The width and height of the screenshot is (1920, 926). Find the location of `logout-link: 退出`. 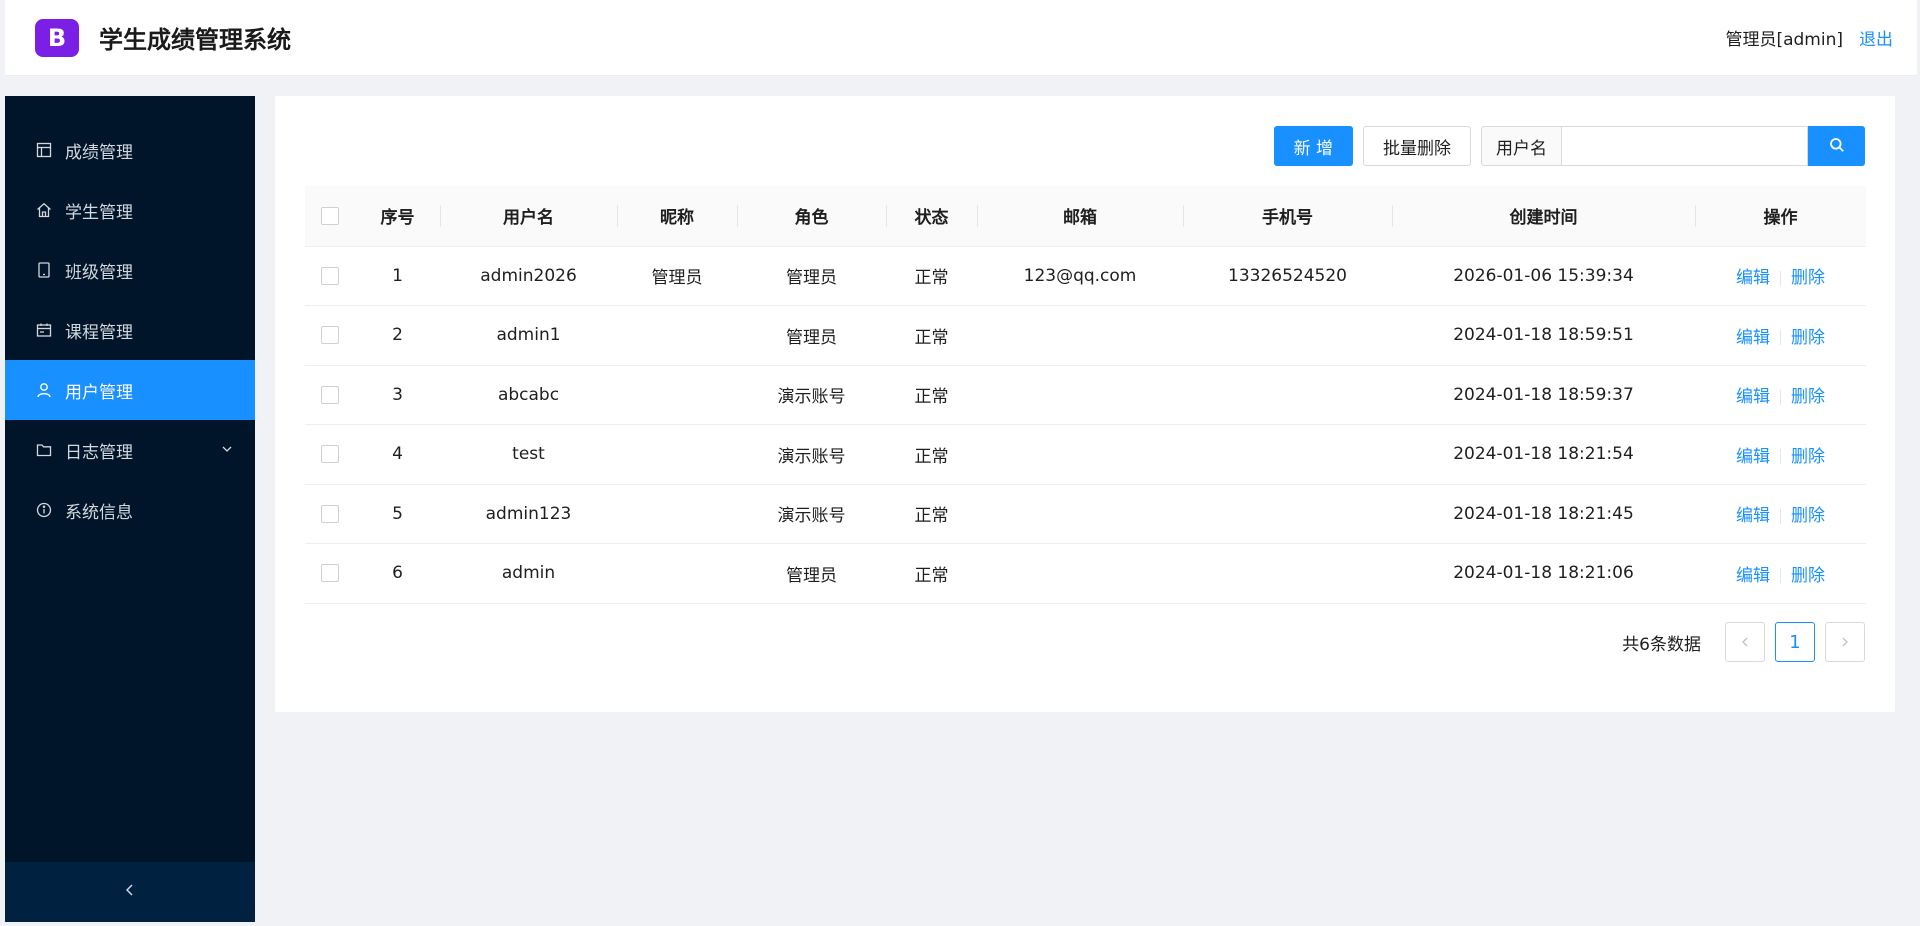

logout-link: 退出 is located at coordinates (1876, 37).